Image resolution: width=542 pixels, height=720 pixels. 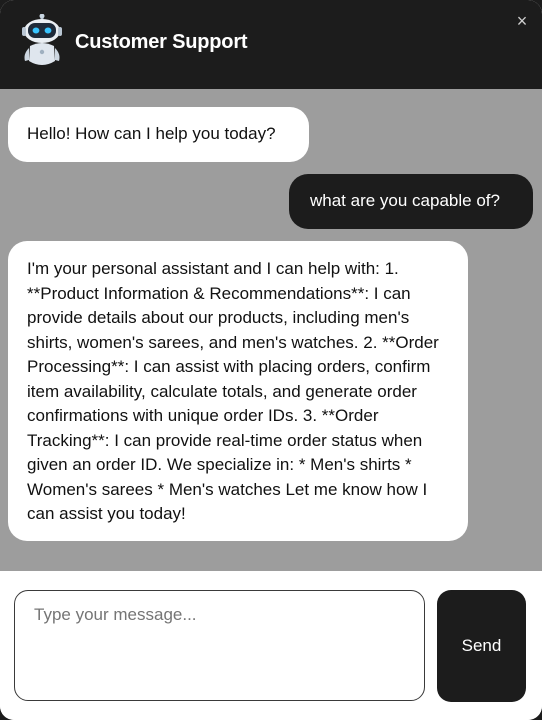 I want to click on header-title: Customer Support, so click(x=161, y=42).